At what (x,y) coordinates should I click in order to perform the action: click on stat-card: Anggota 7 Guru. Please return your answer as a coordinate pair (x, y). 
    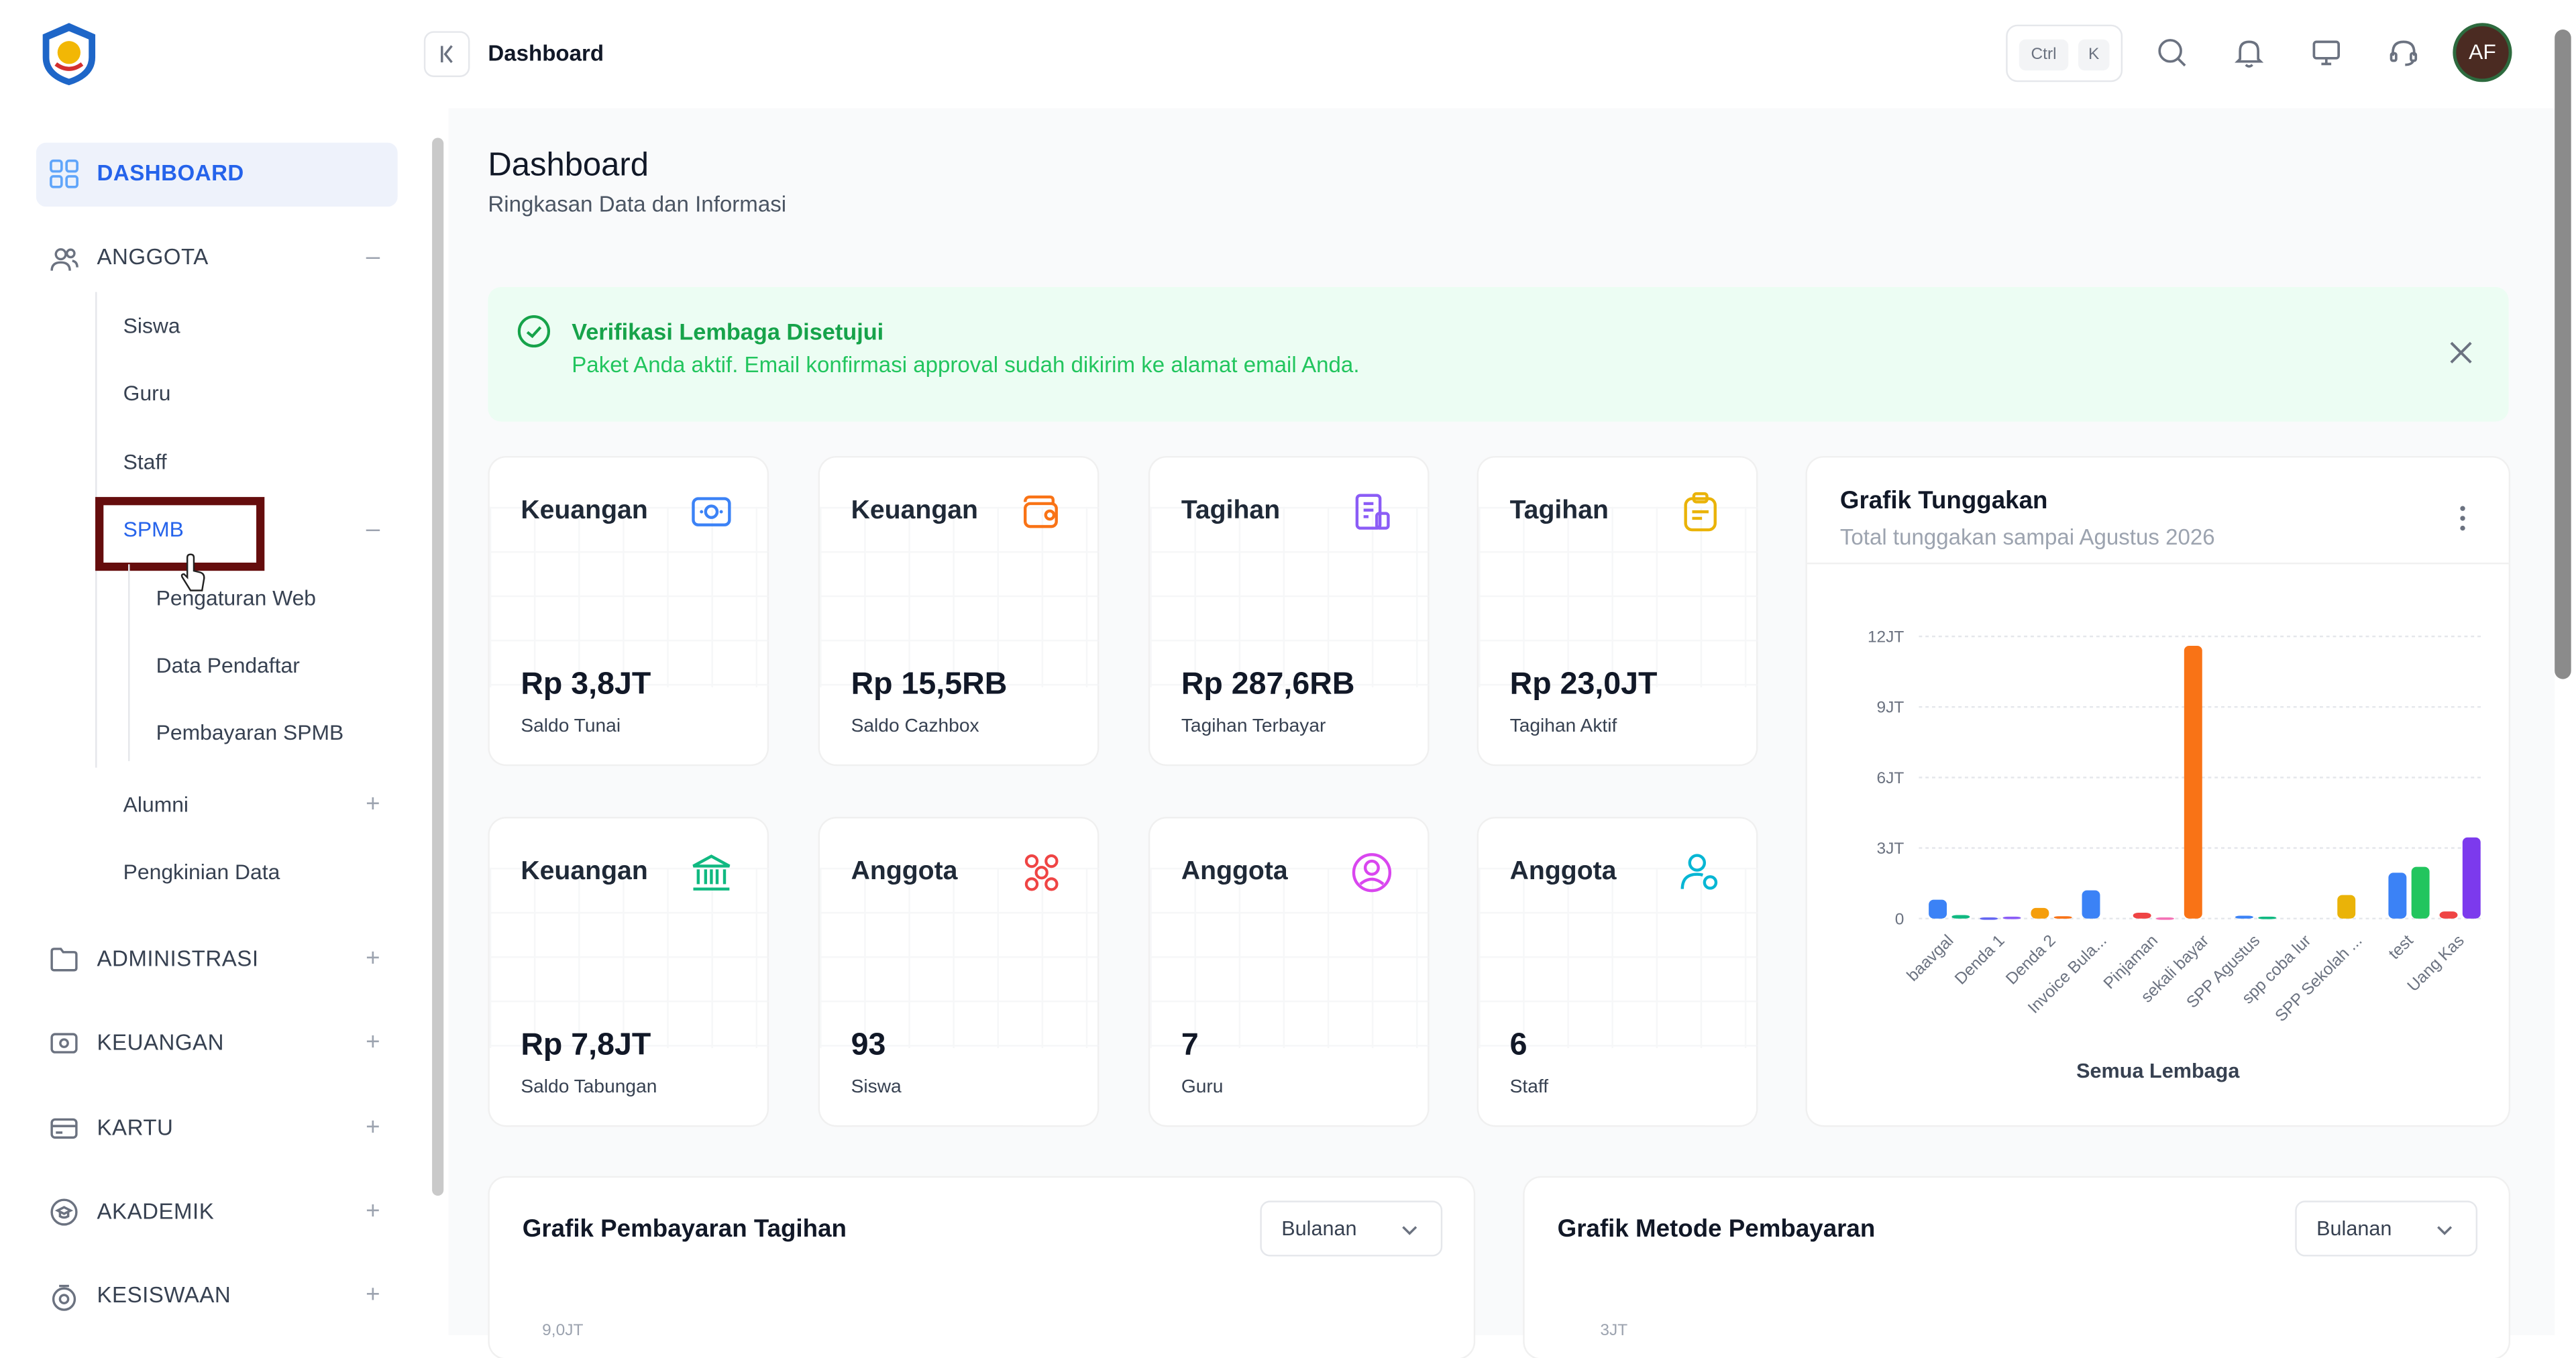
    Looking at the image, I should click on (1290, 971).